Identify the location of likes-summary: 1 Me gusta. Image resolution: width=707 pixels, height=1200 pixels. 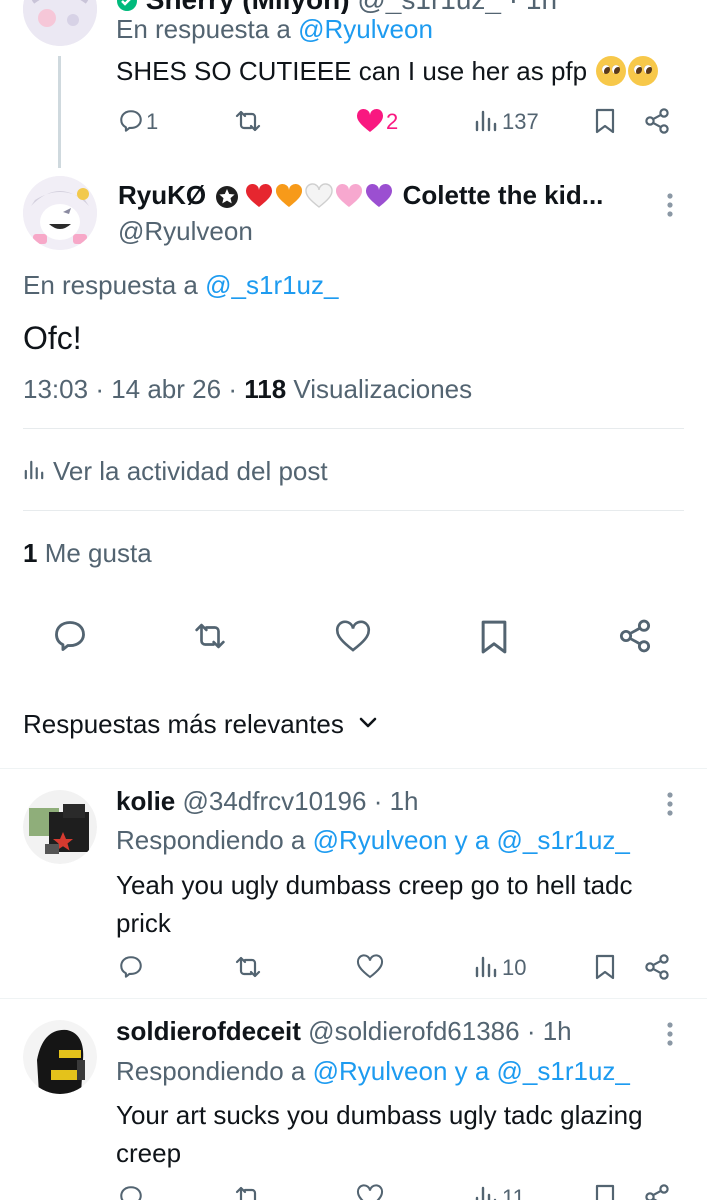
(87, 553).